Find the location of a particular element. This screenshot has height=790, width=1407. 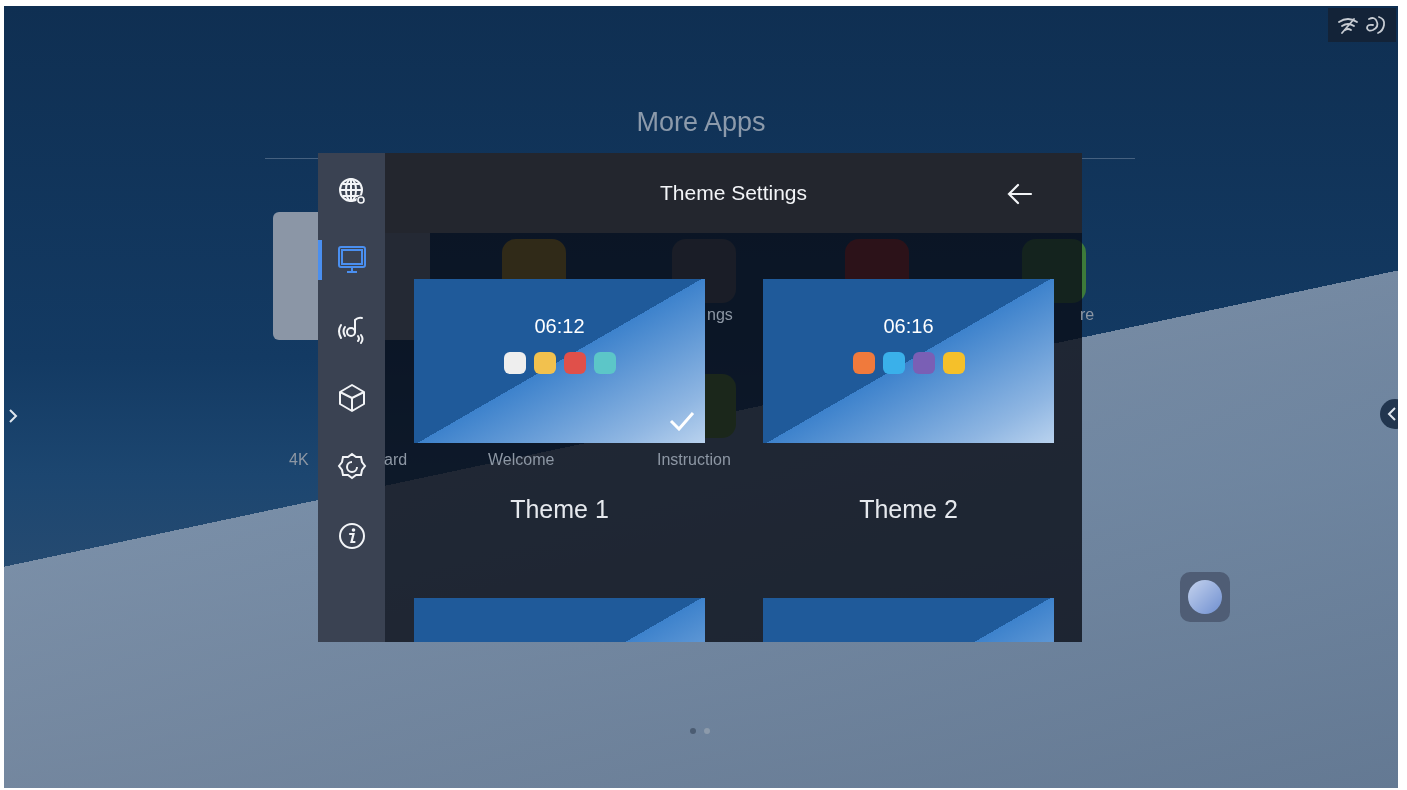

dialog-title: Theme Settings is located at coordinates (733, 193).